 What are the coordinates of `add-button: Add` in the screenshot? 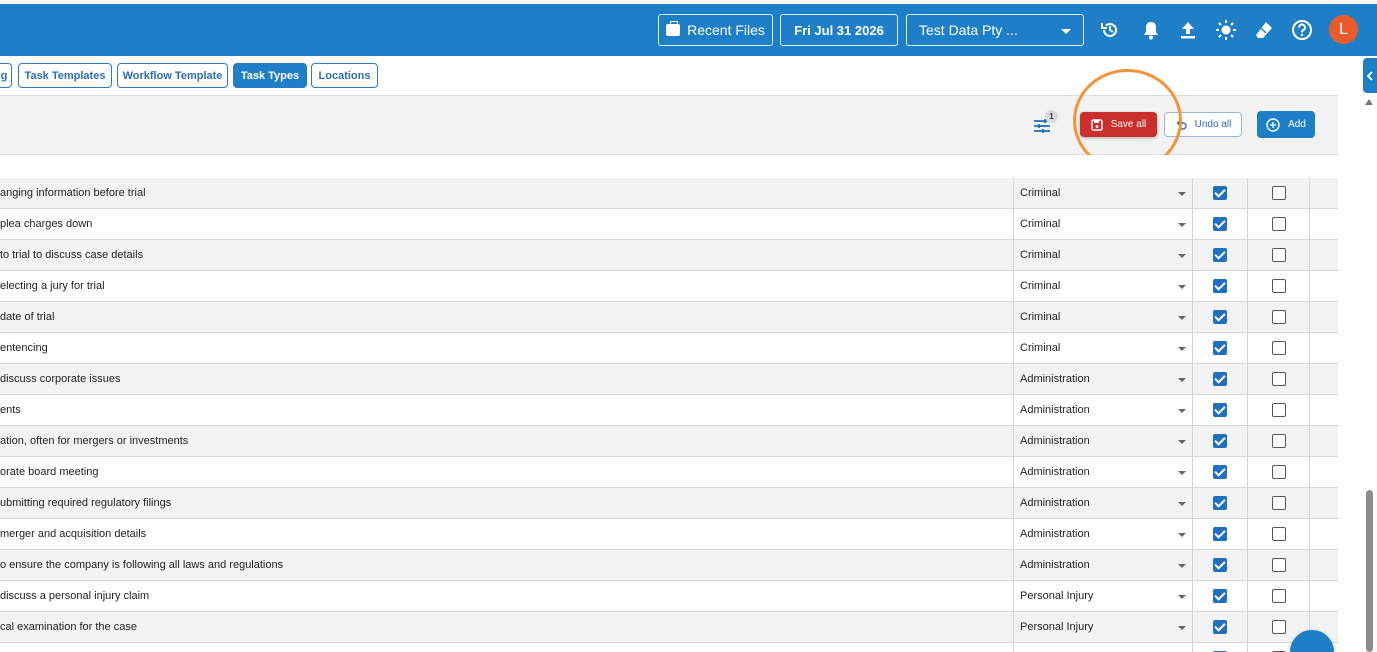 It's located at (1286, 124).